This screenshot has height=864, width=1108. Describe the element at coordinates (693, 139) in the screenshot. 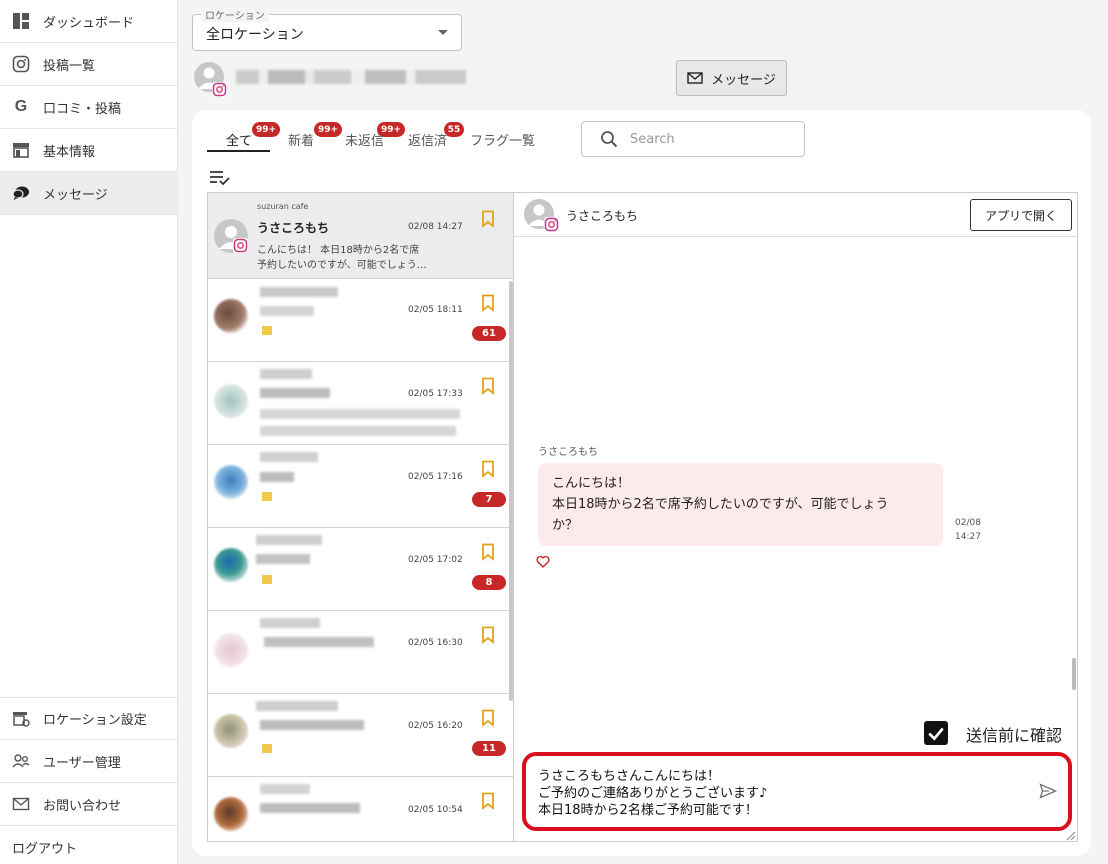

I see `search-input: Search` at that location.